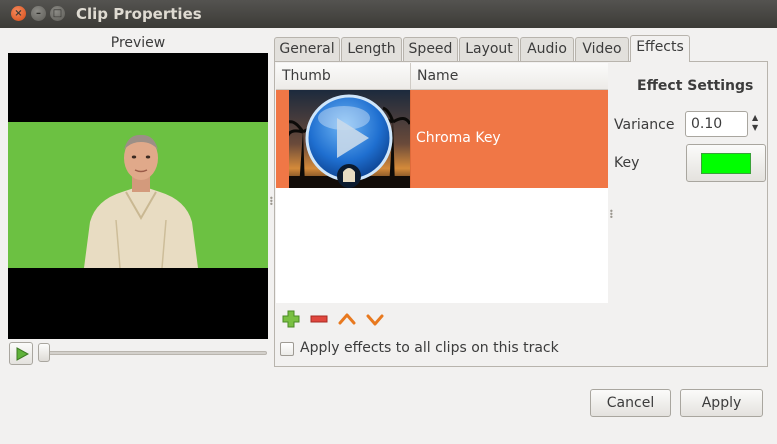  I want to click on tab-audio: Audio, so click(547, 49).